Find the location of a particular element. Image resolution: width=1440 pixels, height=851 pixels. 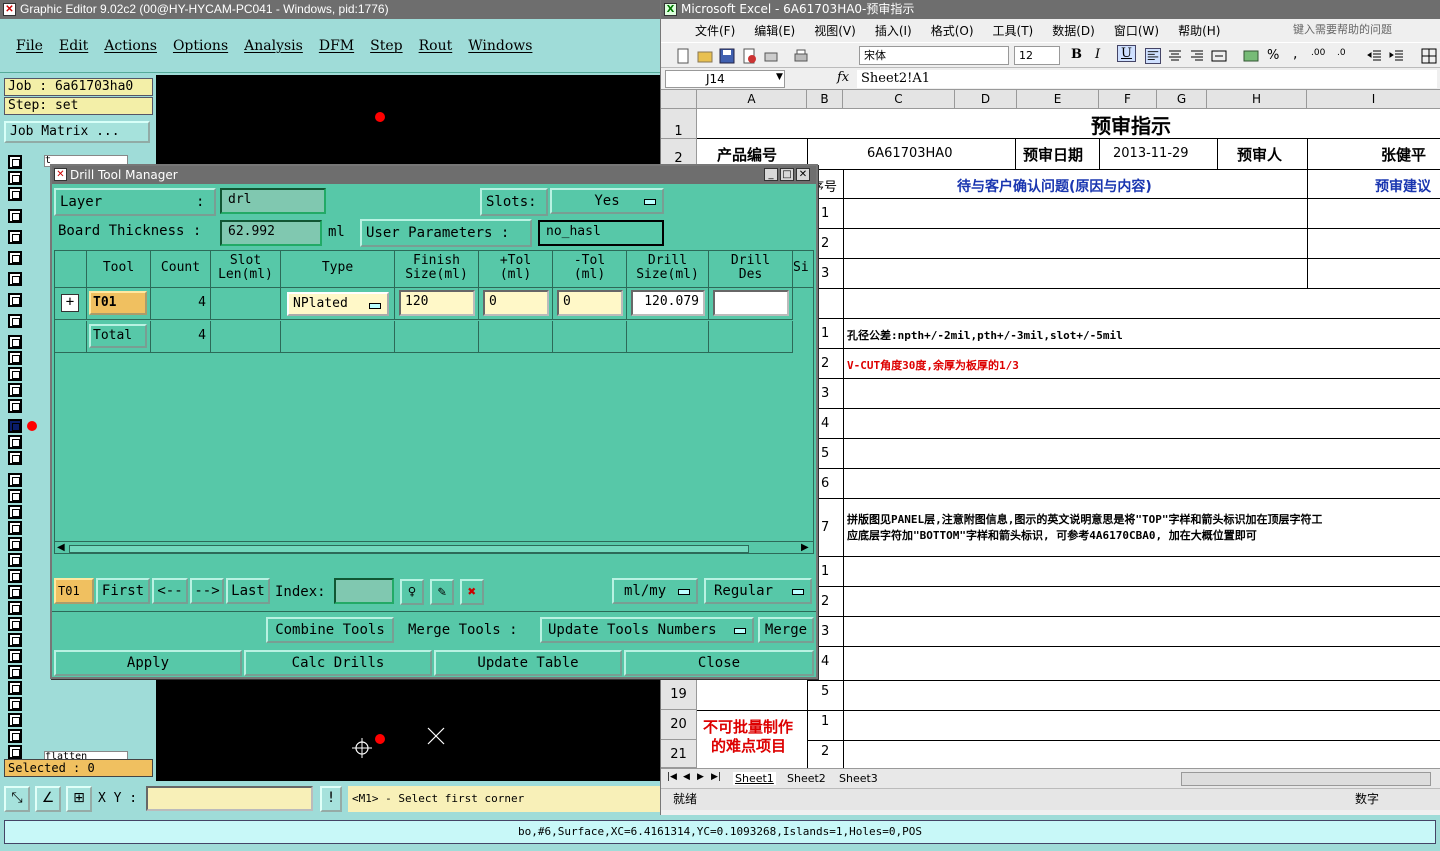

save-icon is located at coordinates (727, 56).